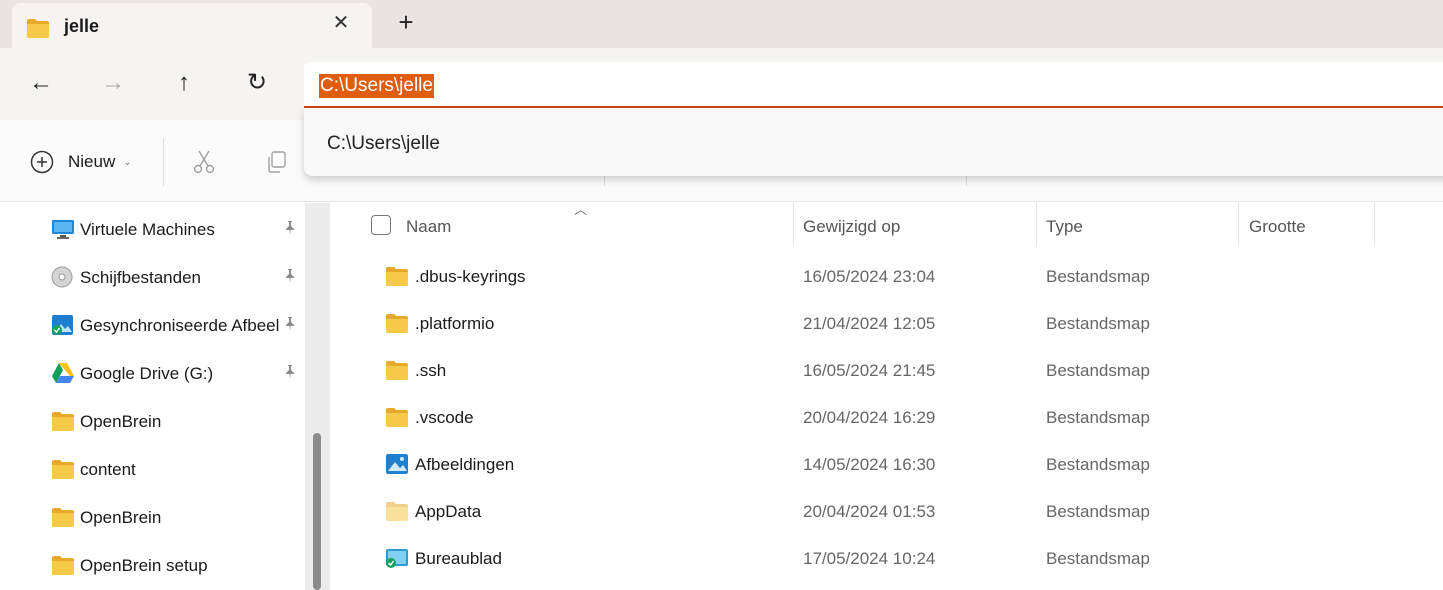 The image size is (1443, 590). Describe the element at coordinates (406, 22) in the screenshot. I see `new-tab-button: +` at that location.